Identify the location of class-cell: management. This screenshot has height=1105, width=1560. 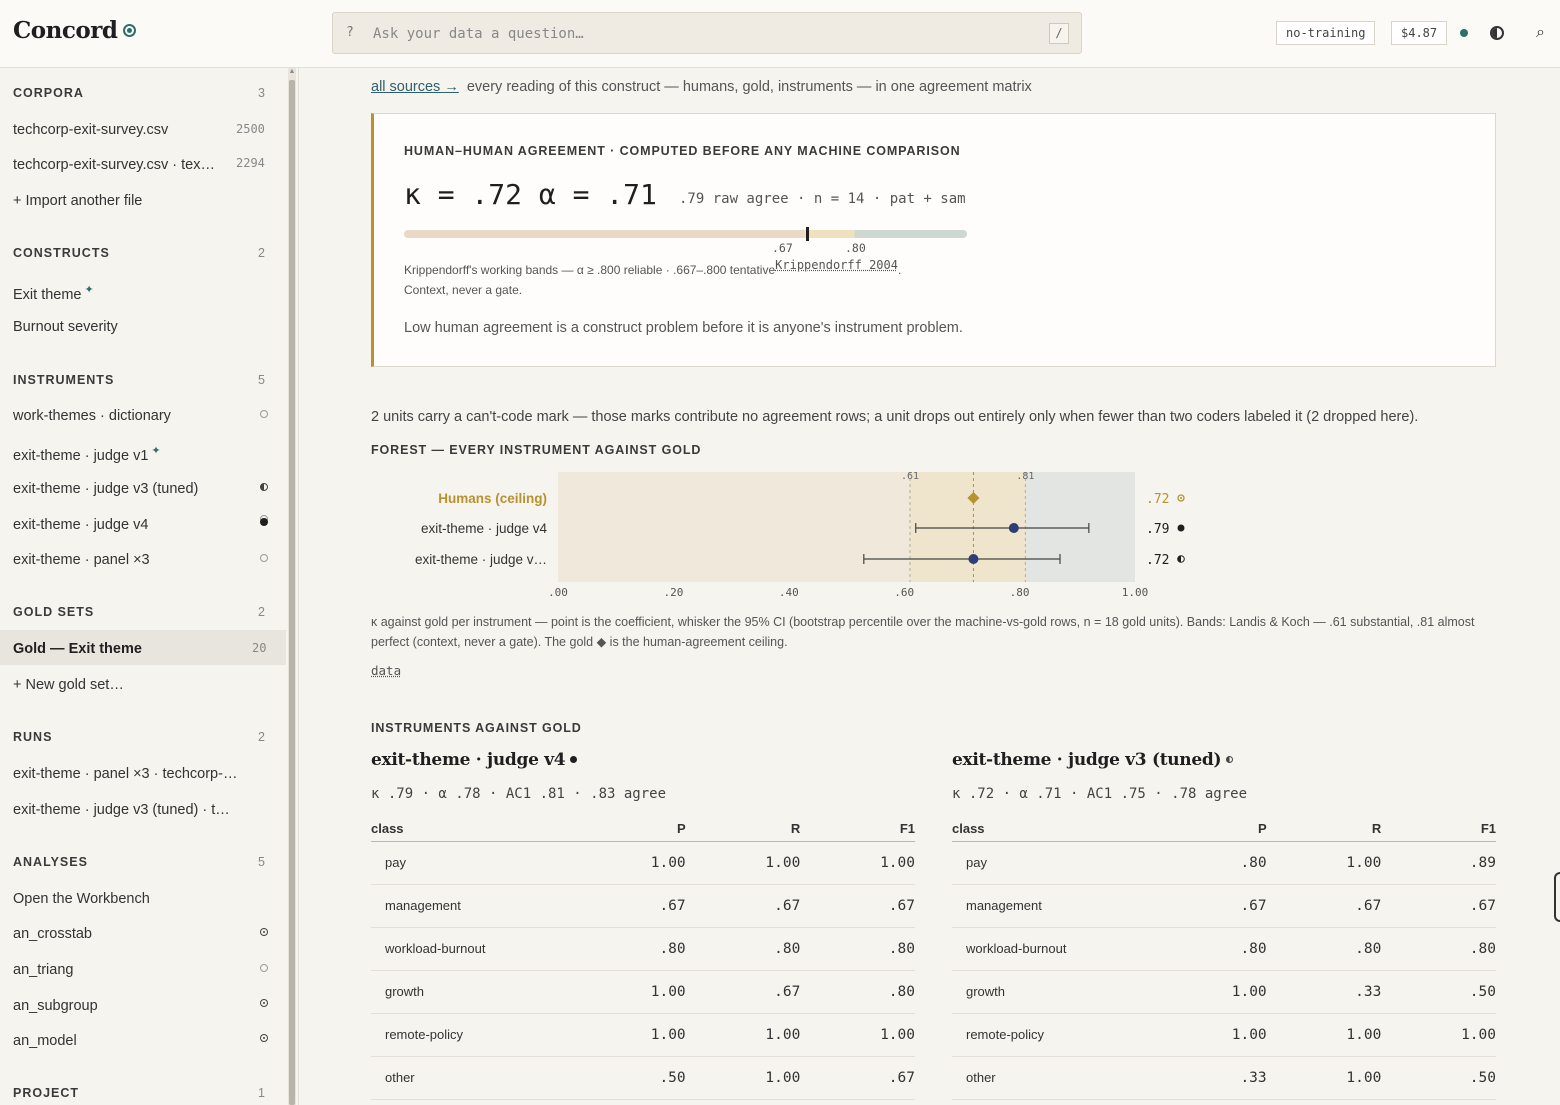
(471, 906).